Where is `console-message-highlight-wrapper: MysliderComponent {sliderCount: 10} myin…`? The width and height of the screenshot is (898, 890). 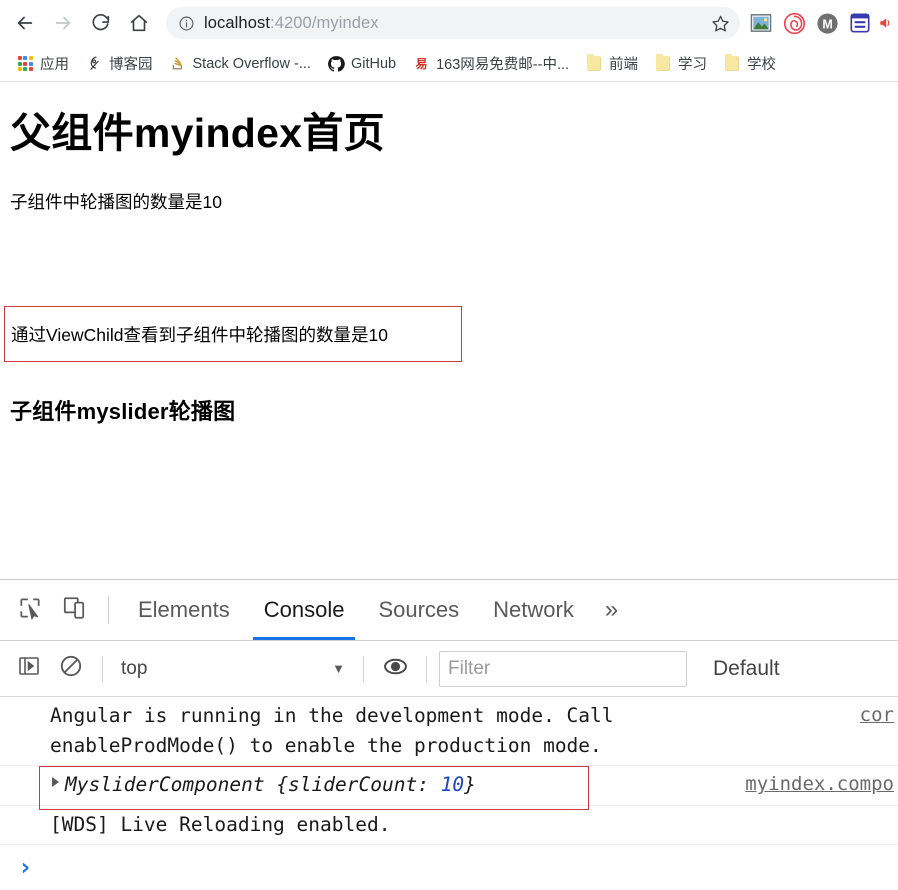 console-message-highlight-wrapper: MysliderComponent {sliderCount: 10} myin… is located at coordinates (449, 788).